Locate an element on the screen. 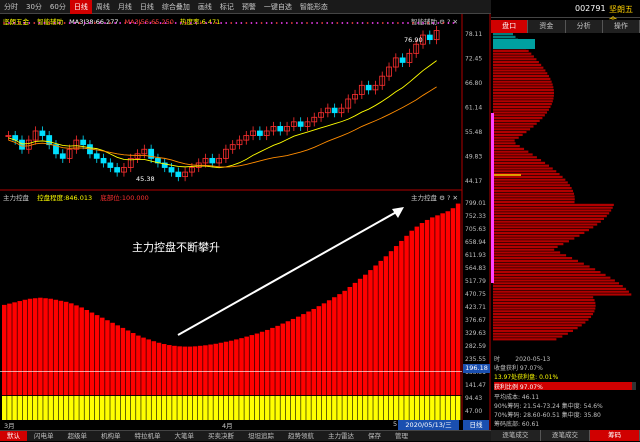  chip-button-0: 逐笔成交 is located at coordinates (516, 435).